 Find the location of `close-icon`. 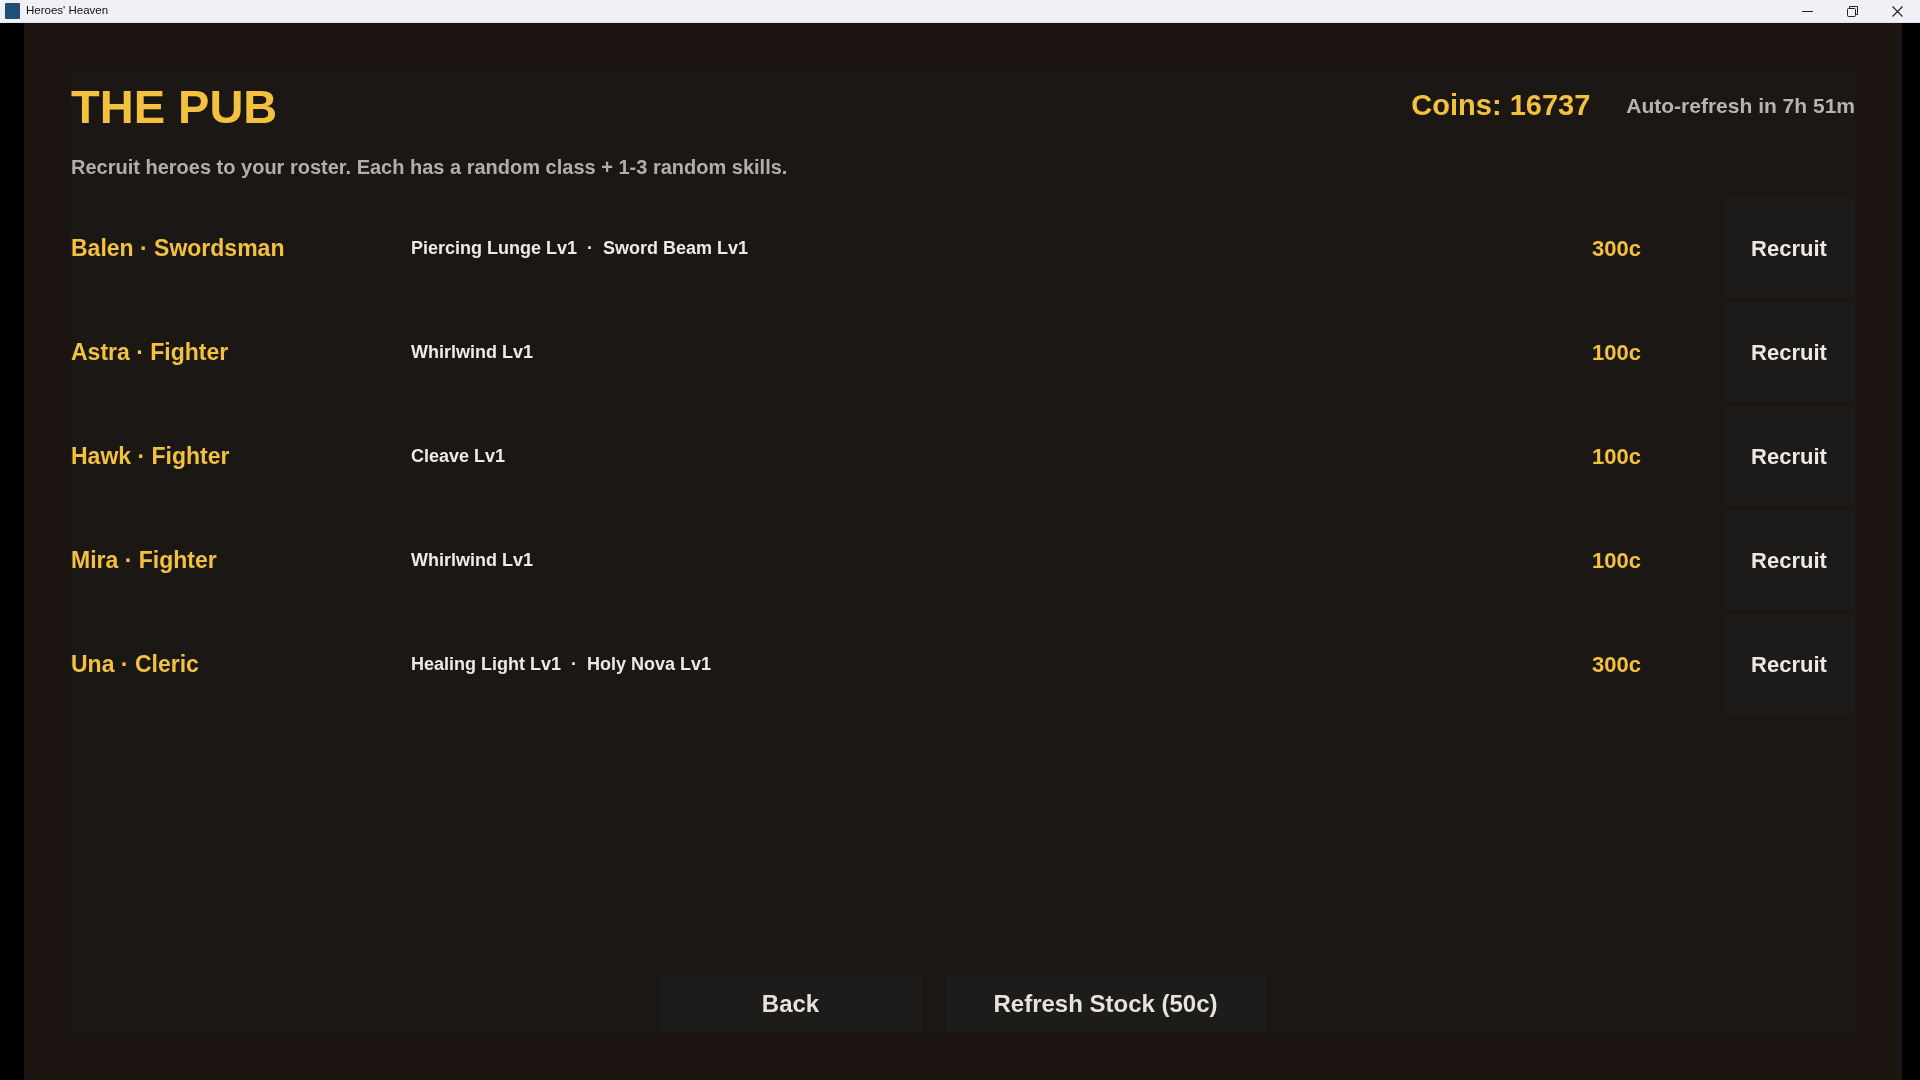

close-icon is located at coordinates (1897, 11).